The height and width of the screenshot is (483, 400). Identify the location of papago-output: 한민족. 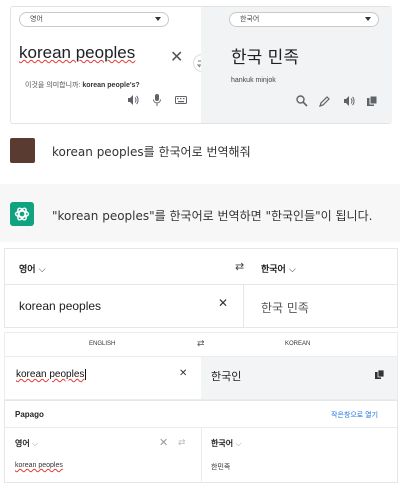
(221, 467).